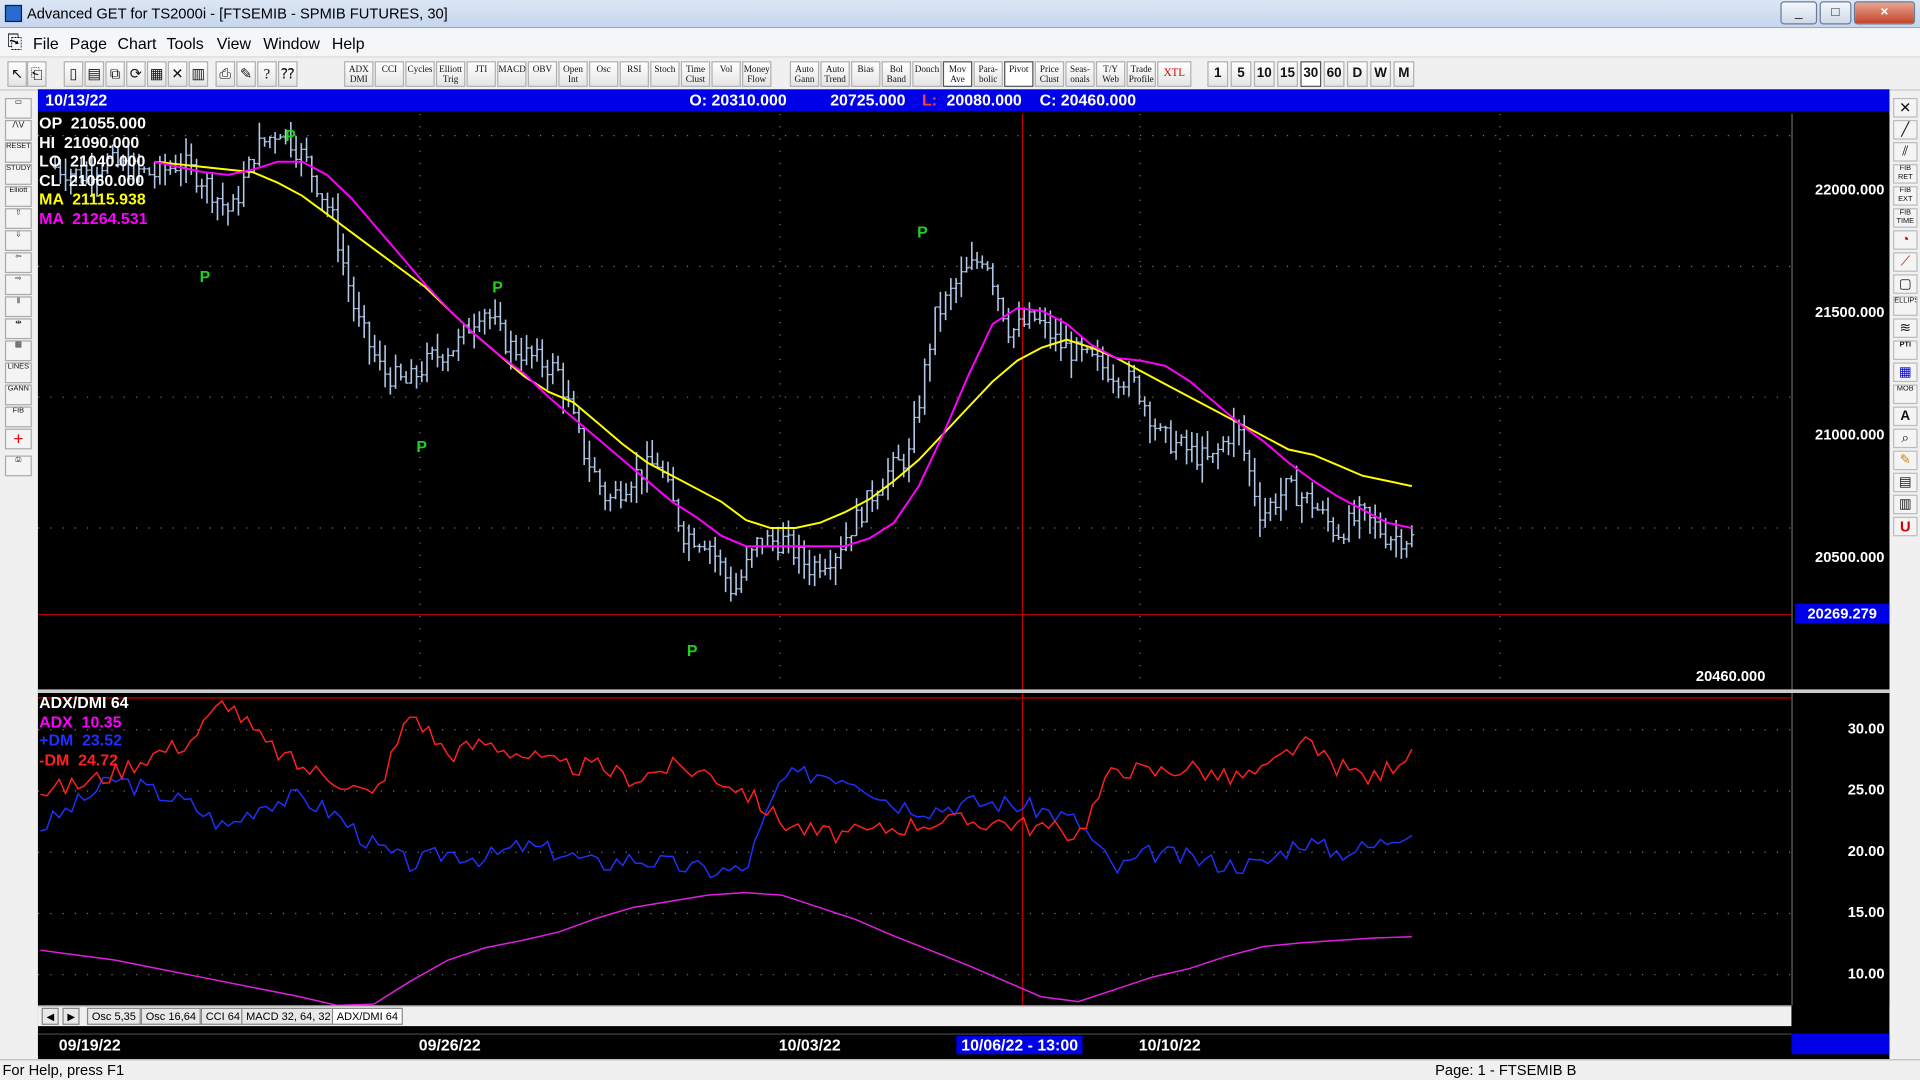  I want to click on timeframe-60: 60, so click(1334, 74).